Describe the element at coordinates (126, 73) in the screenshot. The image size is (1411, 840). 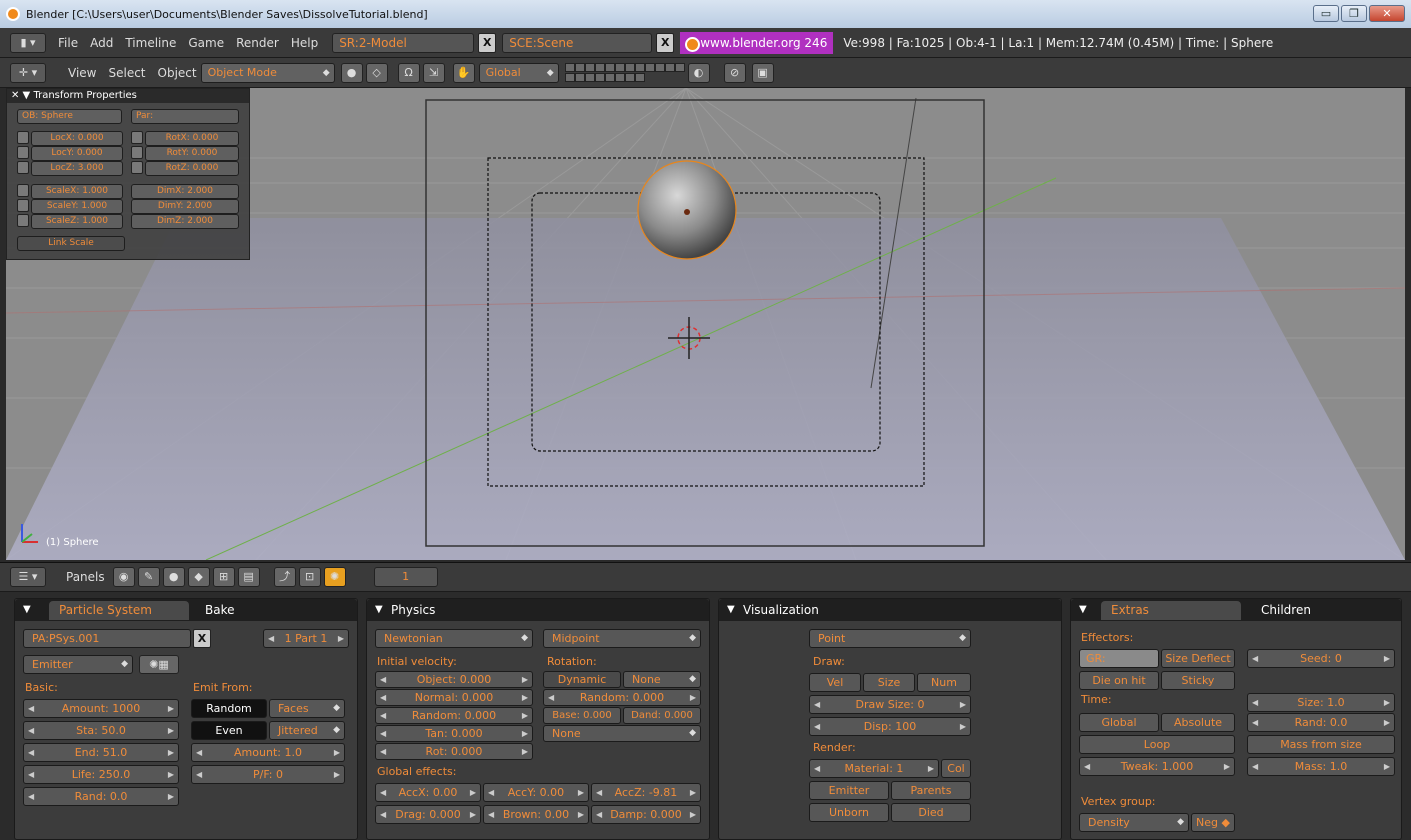
I see `menu-select: Select` at that location.